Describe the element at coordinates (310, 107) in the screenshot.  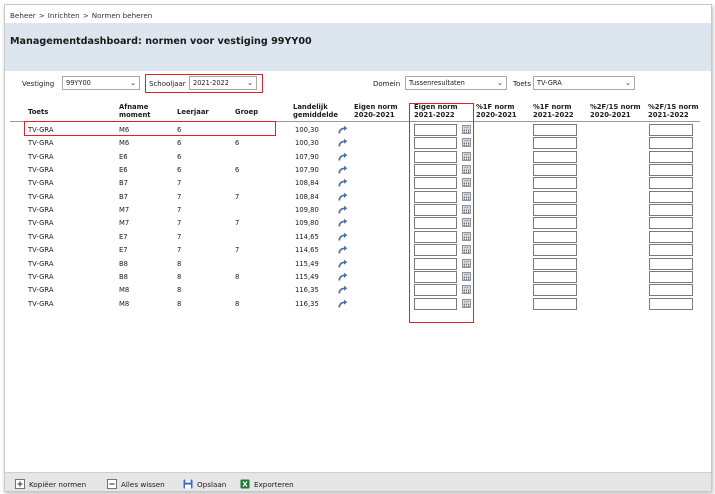
I see `col-landelijk-line1: Landelijk` at that location.